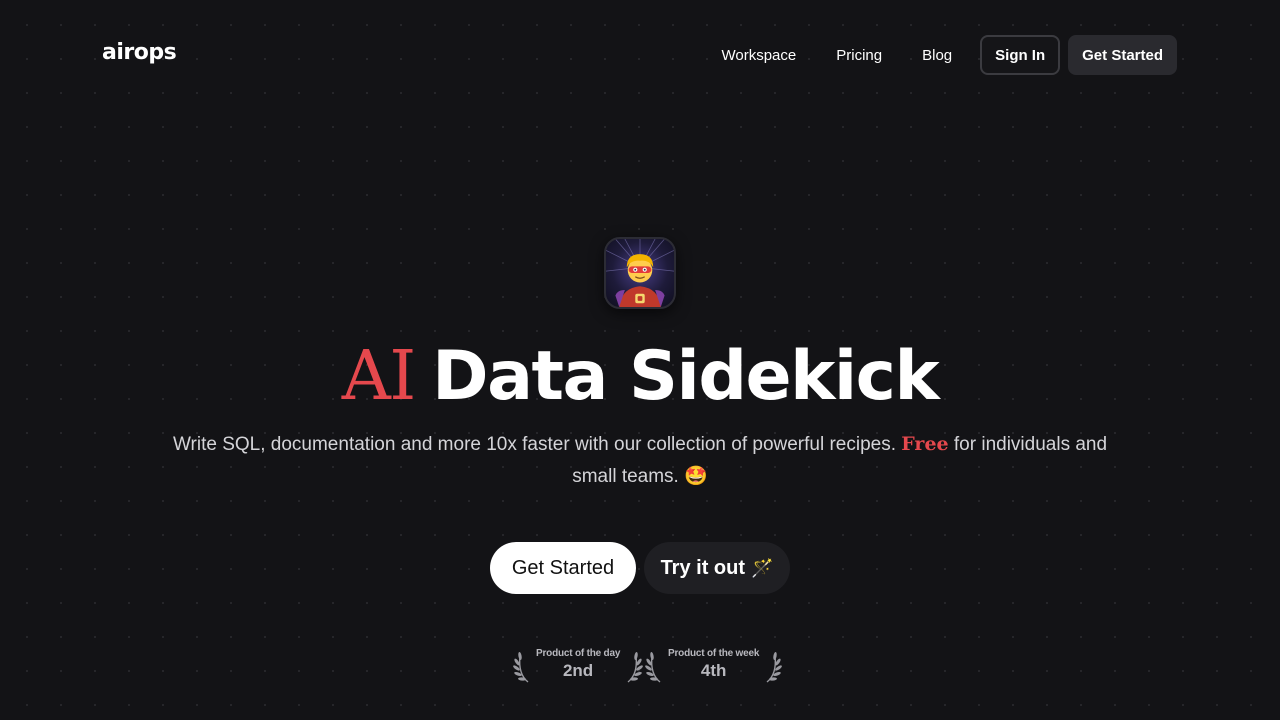  What do you see at coordinates (859, 55) in the screenshot?
I see `nav-link-pricing: Pricing` at bounding box center [859, 55].